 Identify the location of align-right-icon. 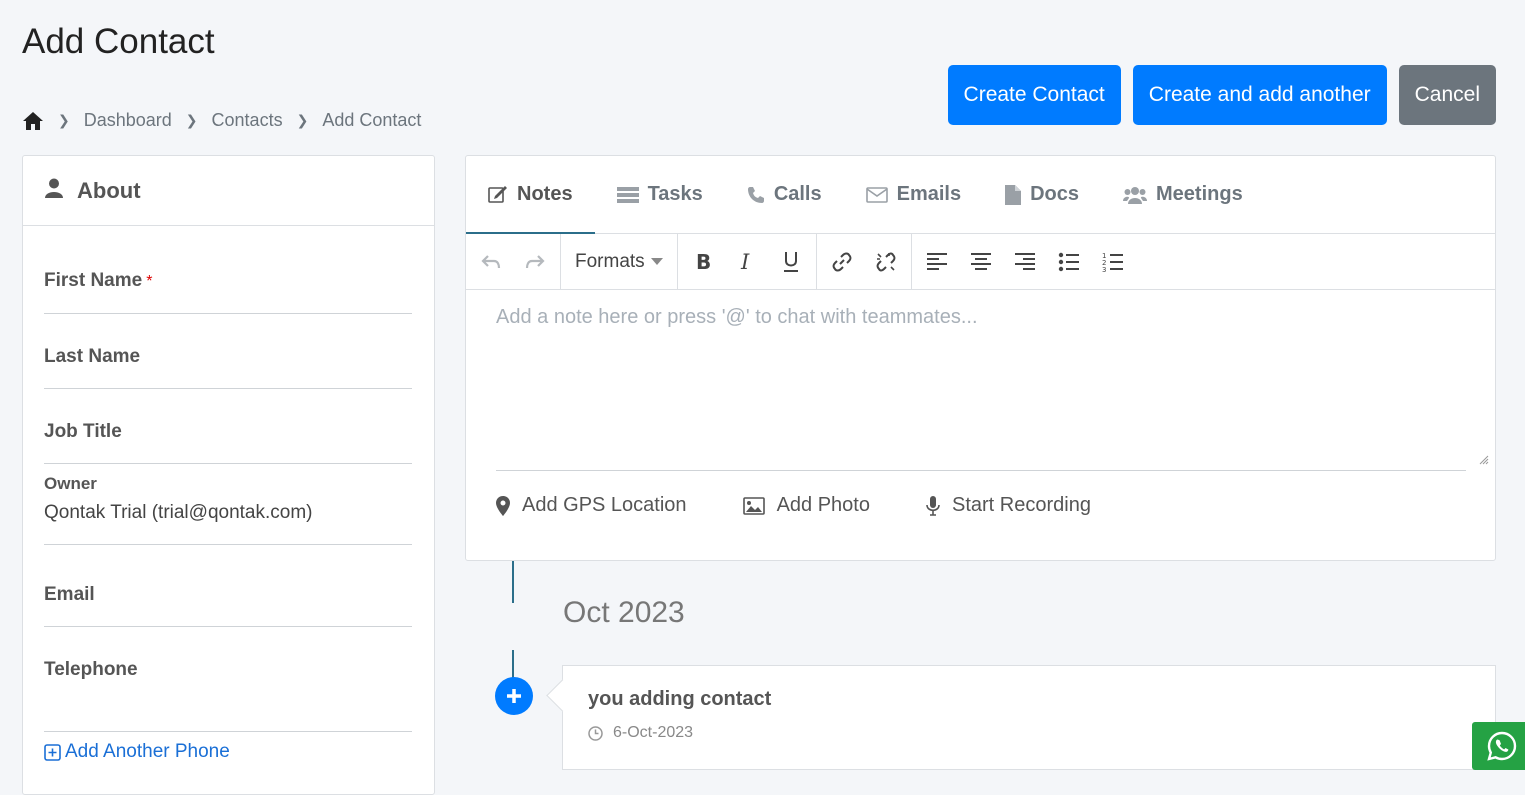
(1025, 262).